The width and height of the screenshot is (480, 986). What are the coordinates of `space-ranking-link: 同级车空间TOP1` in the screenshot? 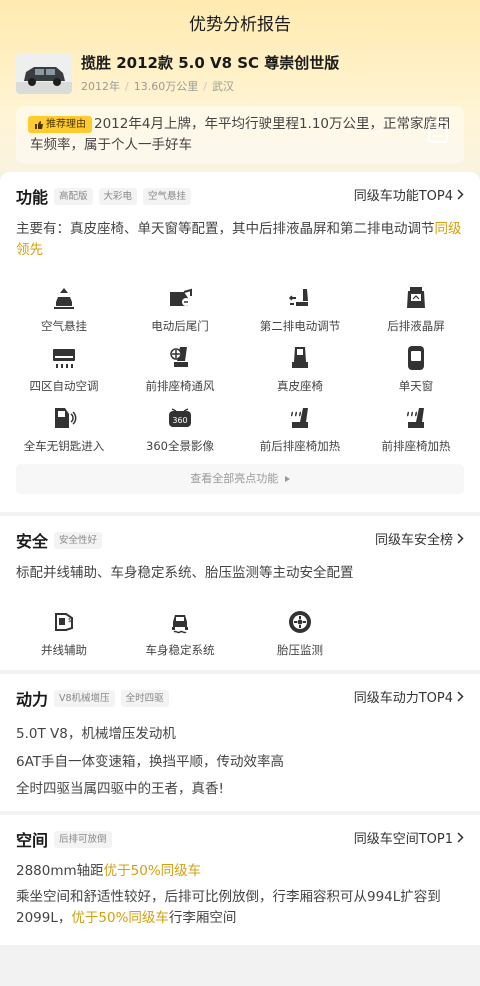 It's located at (409, 837).